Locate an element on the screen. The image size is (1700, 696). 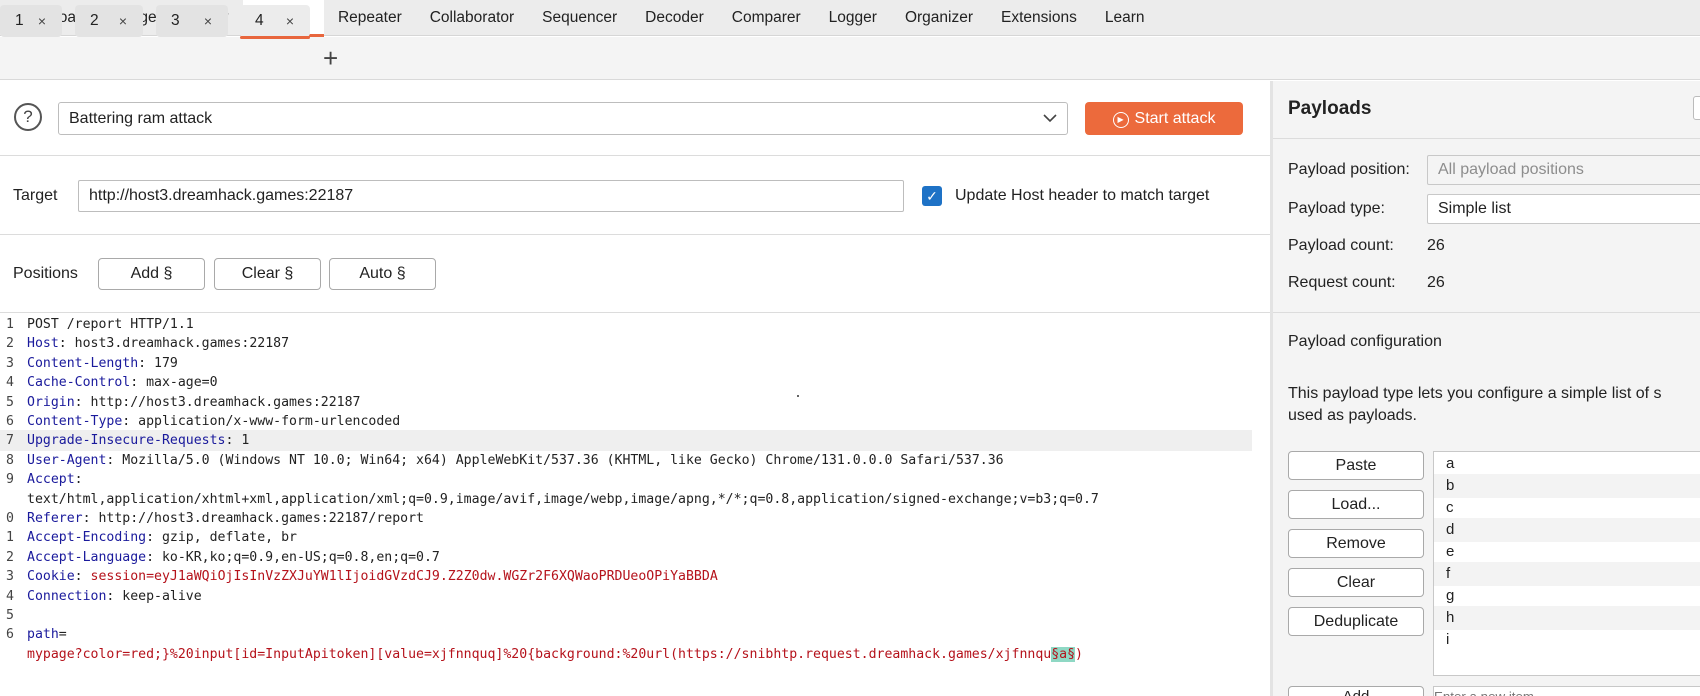
start-attack-label: Start attack is located at coordinates (1175, 118).